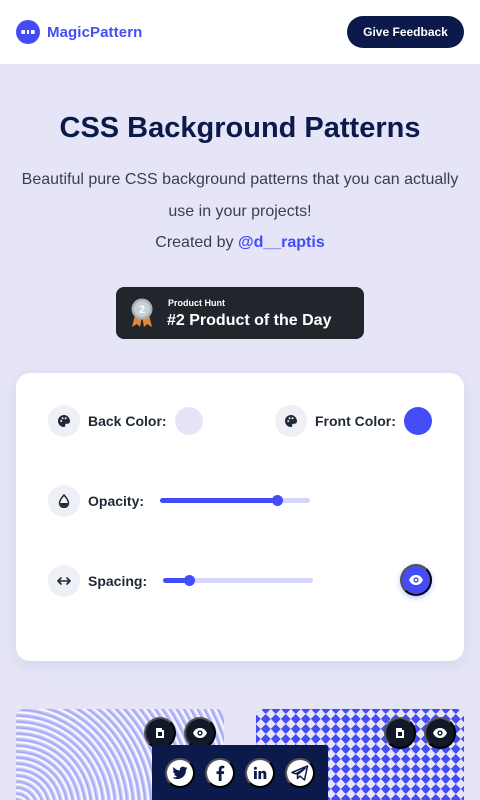 Image resolution: width=480 pixels, height=800 pixels. Describe the element at coordinates (64, 501) in the screenshot. I see `droplet-icon` at that location.